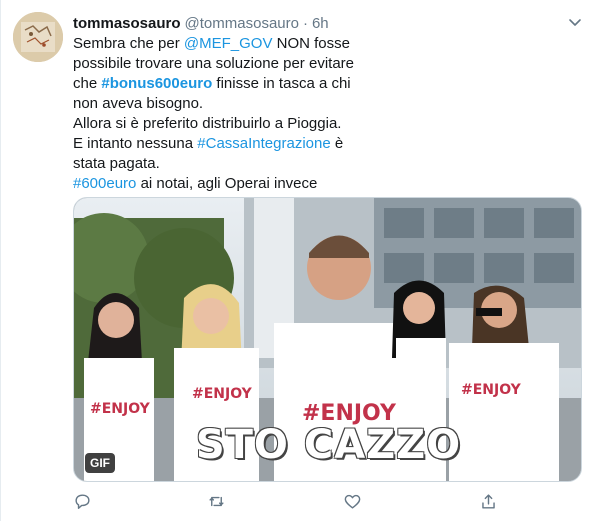  I want to click on tweet-actions, so click(293, 502).